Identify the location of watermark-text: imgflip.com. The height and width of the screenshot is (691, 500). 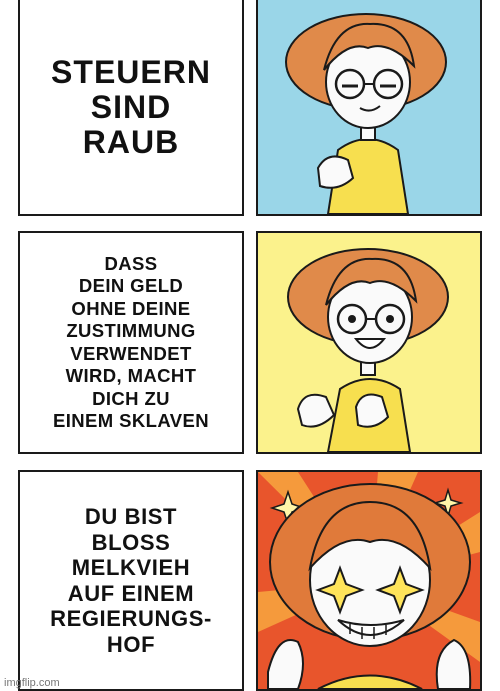
(32, 683).